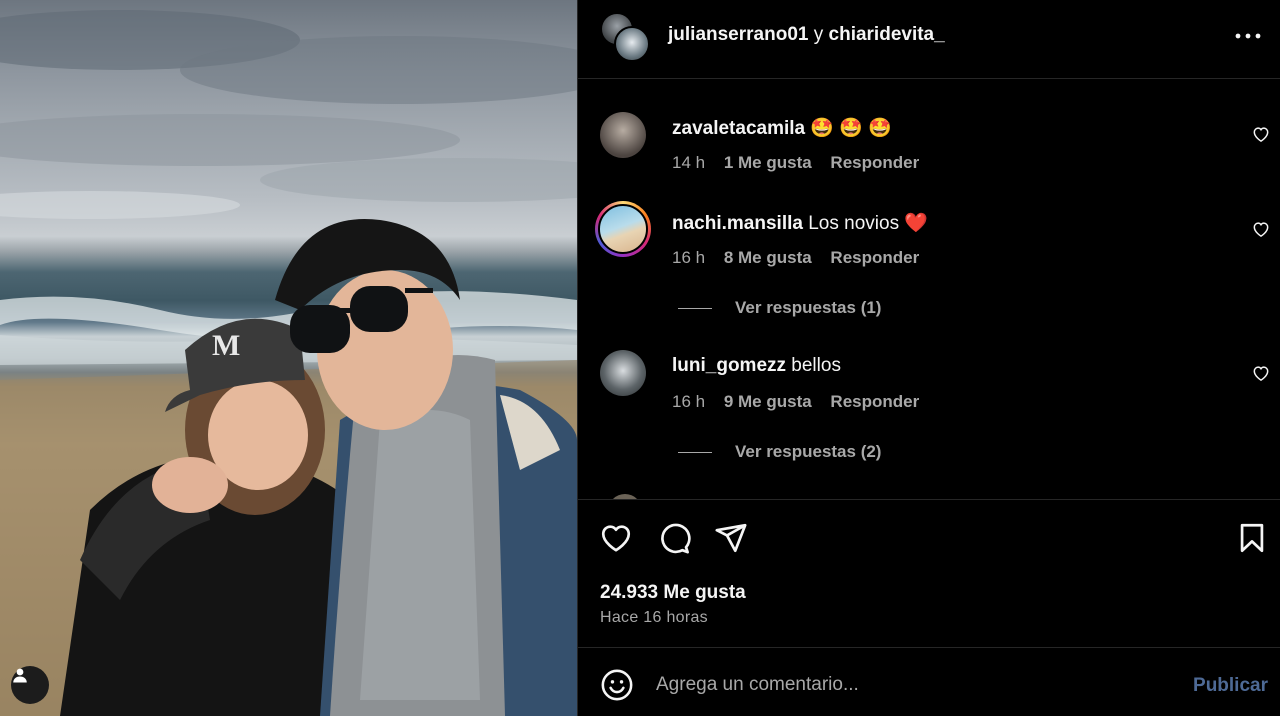  I want to click on comment-username: zavaletacamila, so click(738, 128).